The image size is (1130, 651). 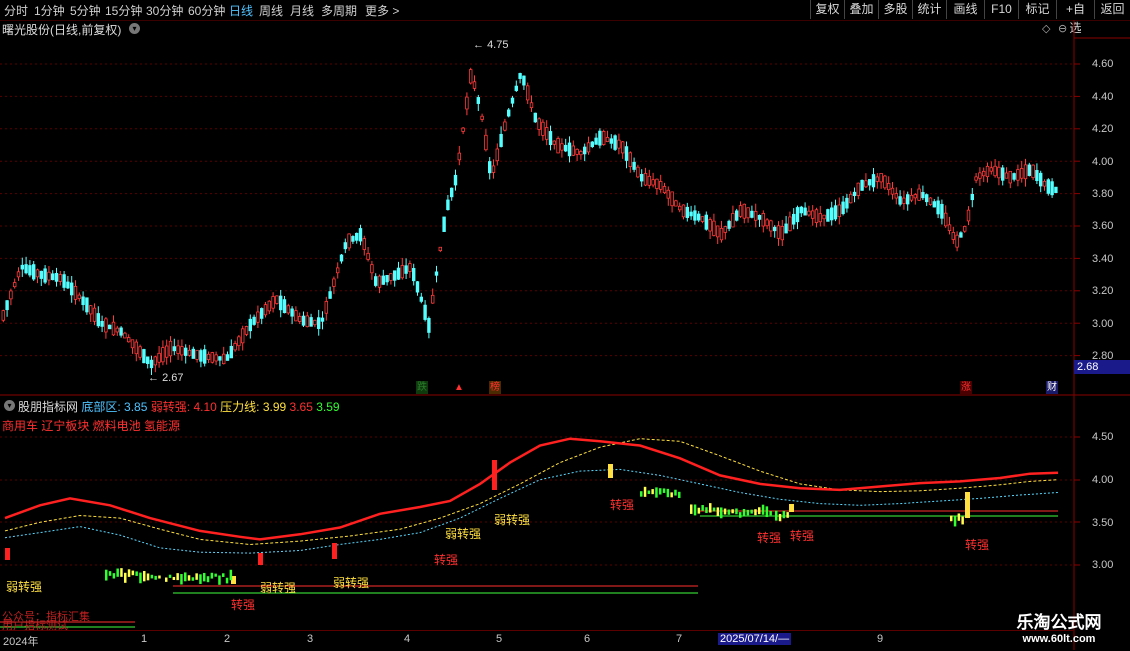 I want to click on indicator-v4: 3.65, so click(x=301, y=407).